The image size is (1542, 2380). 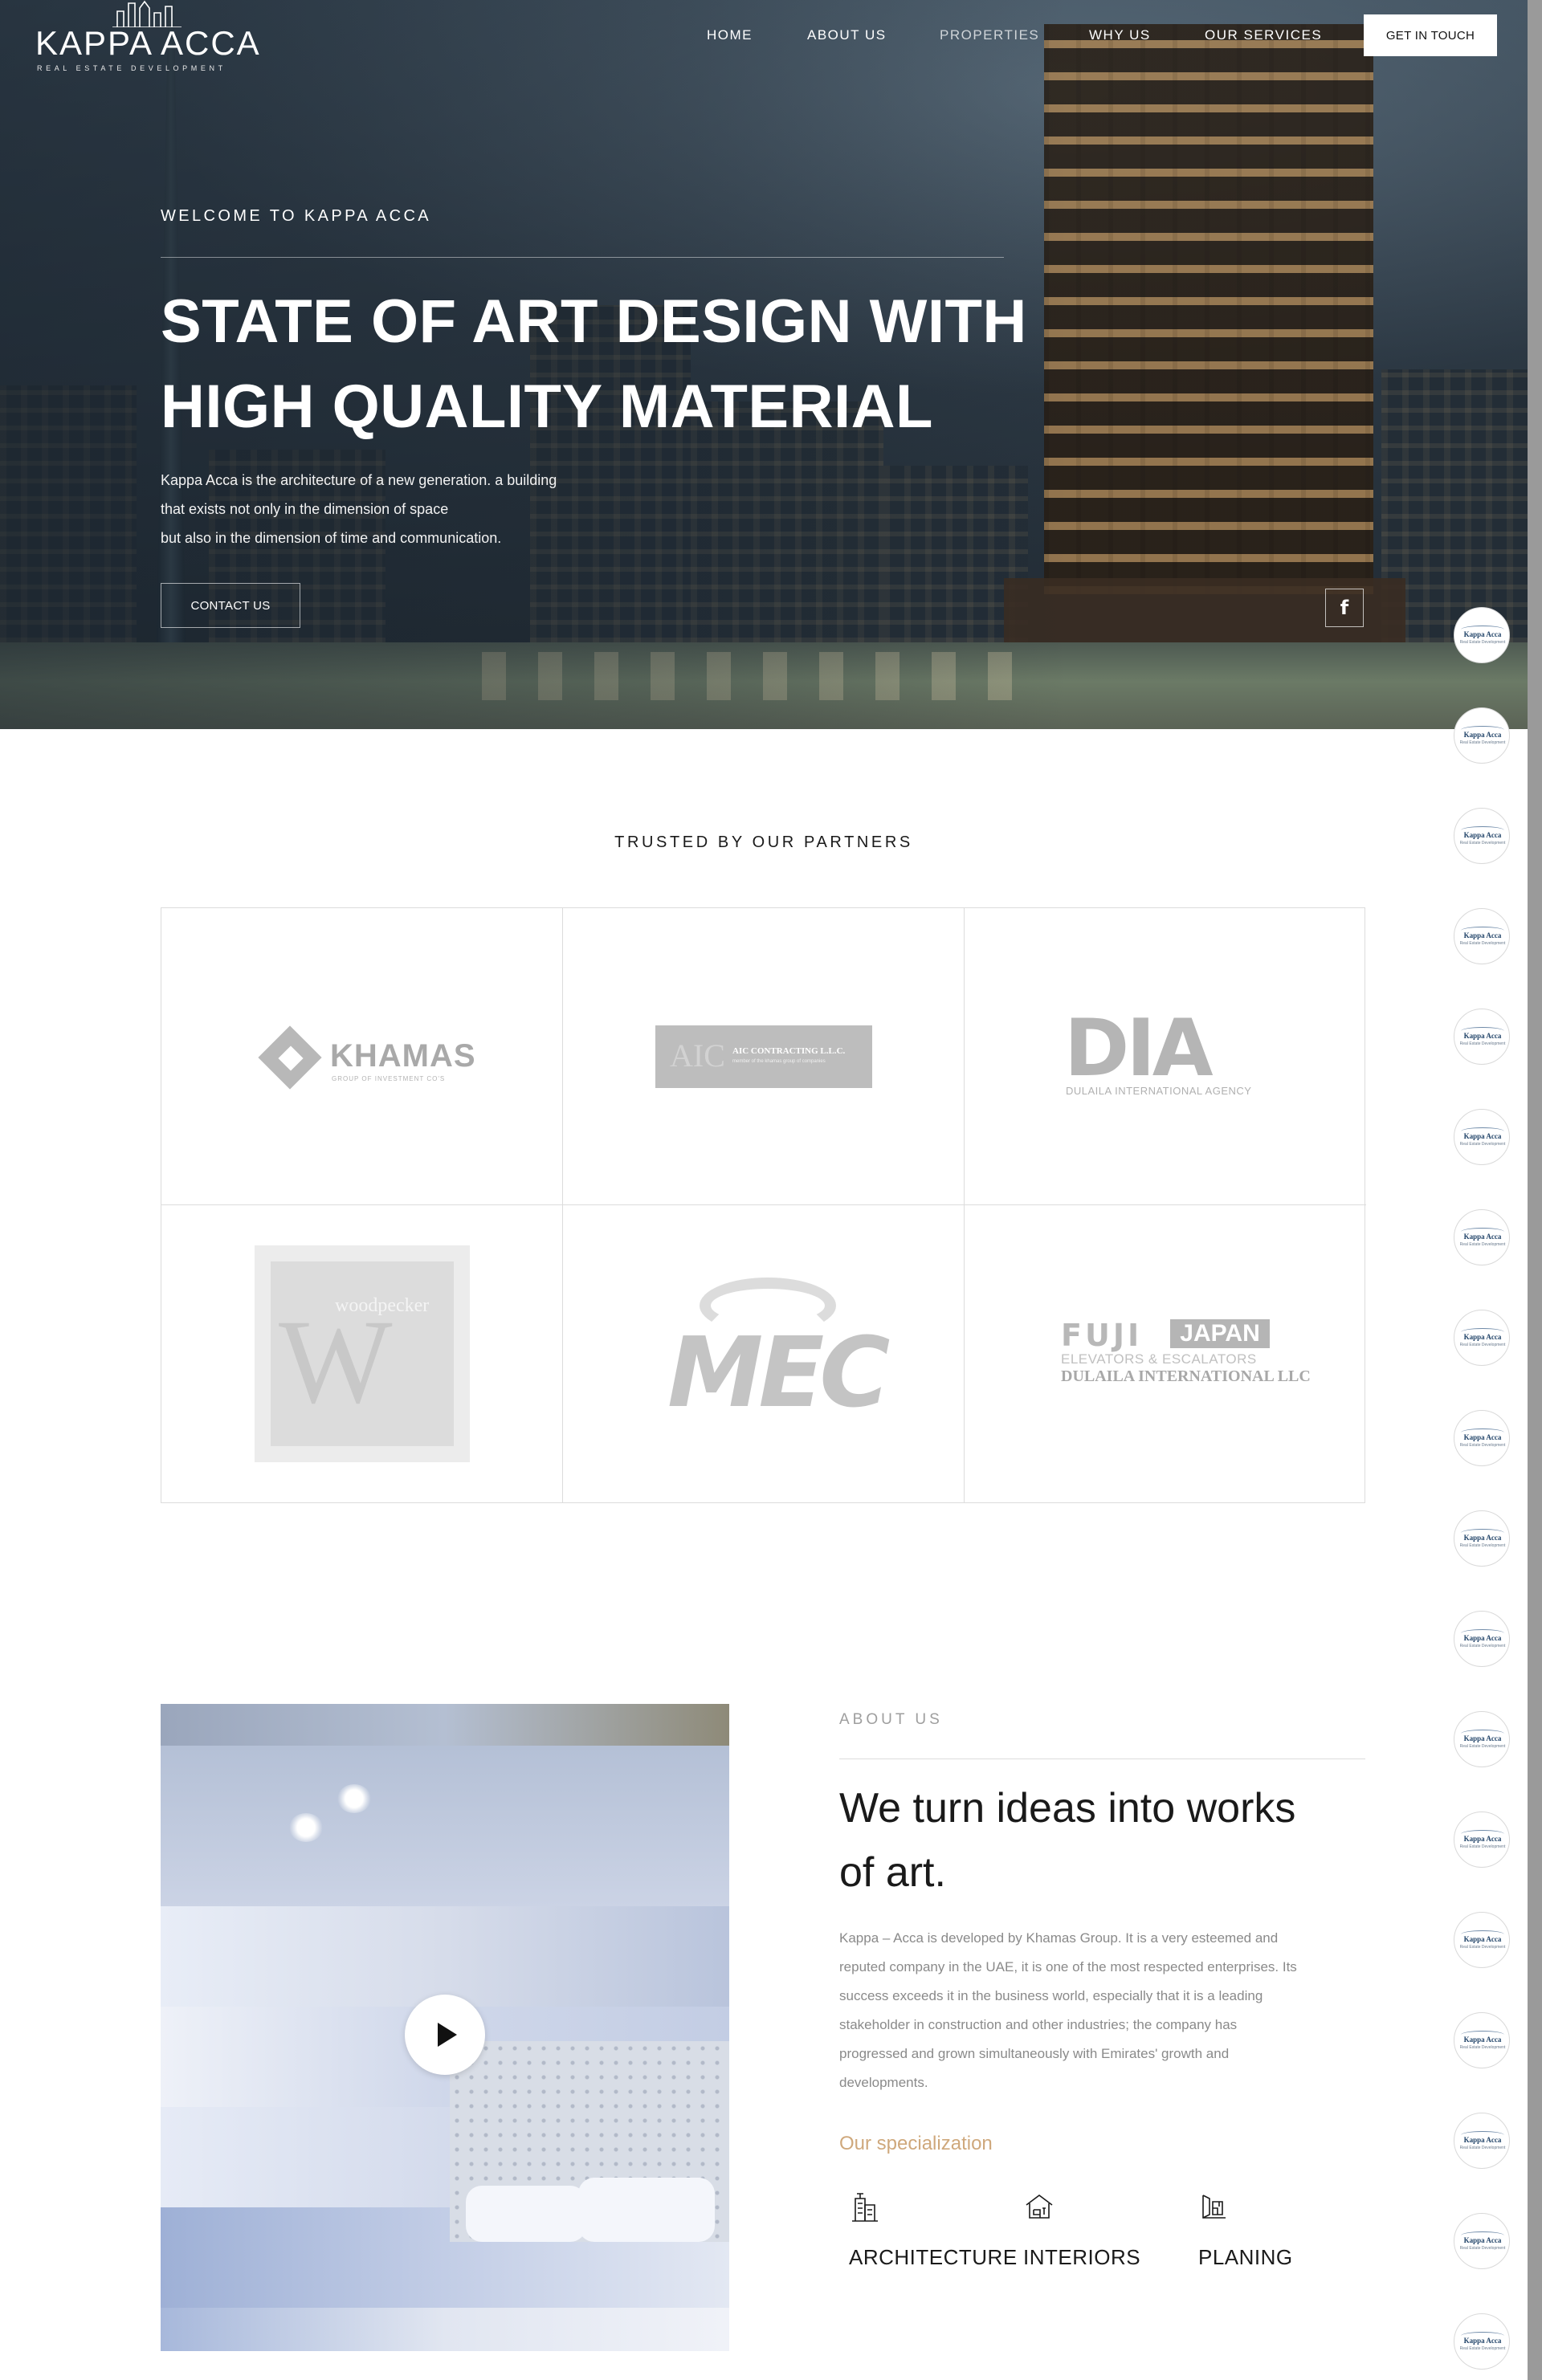 I want to click on dia-logo-letters: DIA, so click(x=1139, y=1048).